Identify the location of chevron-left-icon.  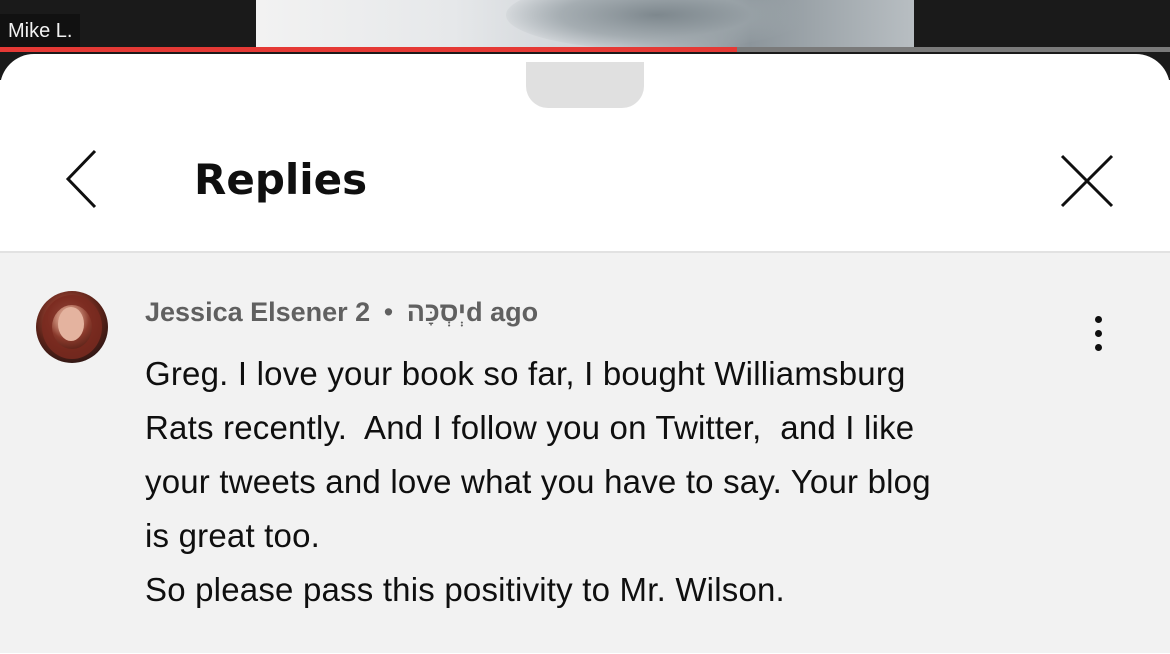
(81, 179).